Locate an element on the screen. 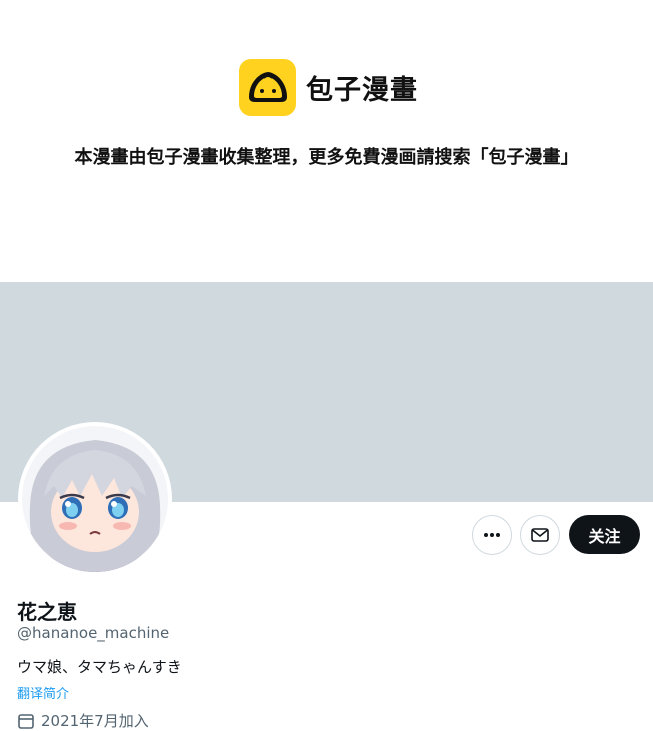 The width and height of the screenshot is (653, 731). bio-text: ウマ娘、タマちゃんすき is located at coordinates (99, 667).